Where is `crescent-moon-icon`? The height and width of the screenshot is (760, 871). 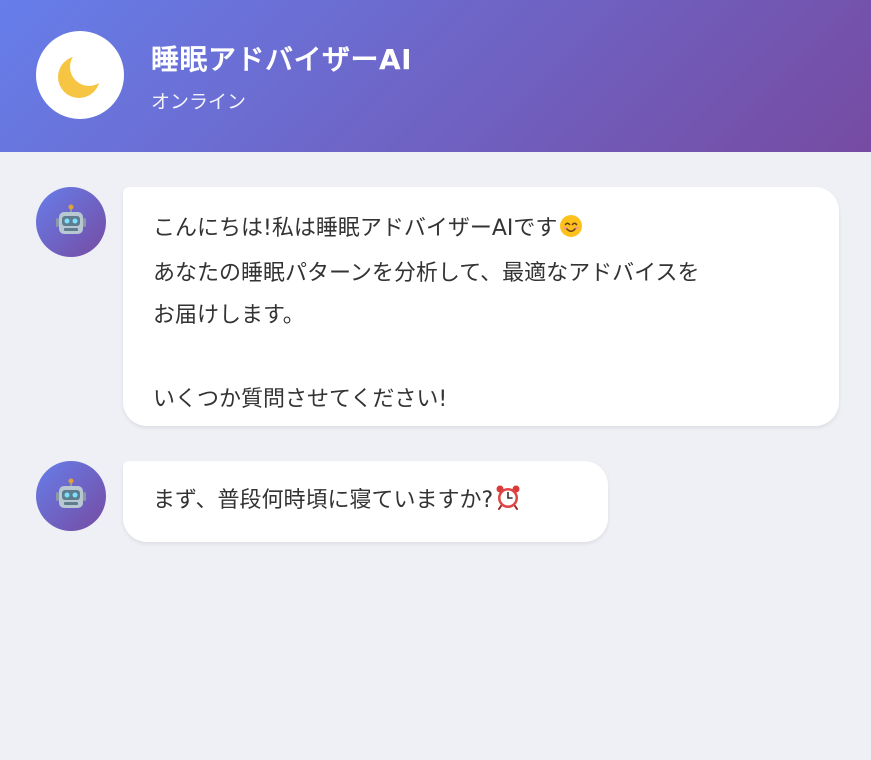 crescent-moon-icon is located at coordinates (79, 77).